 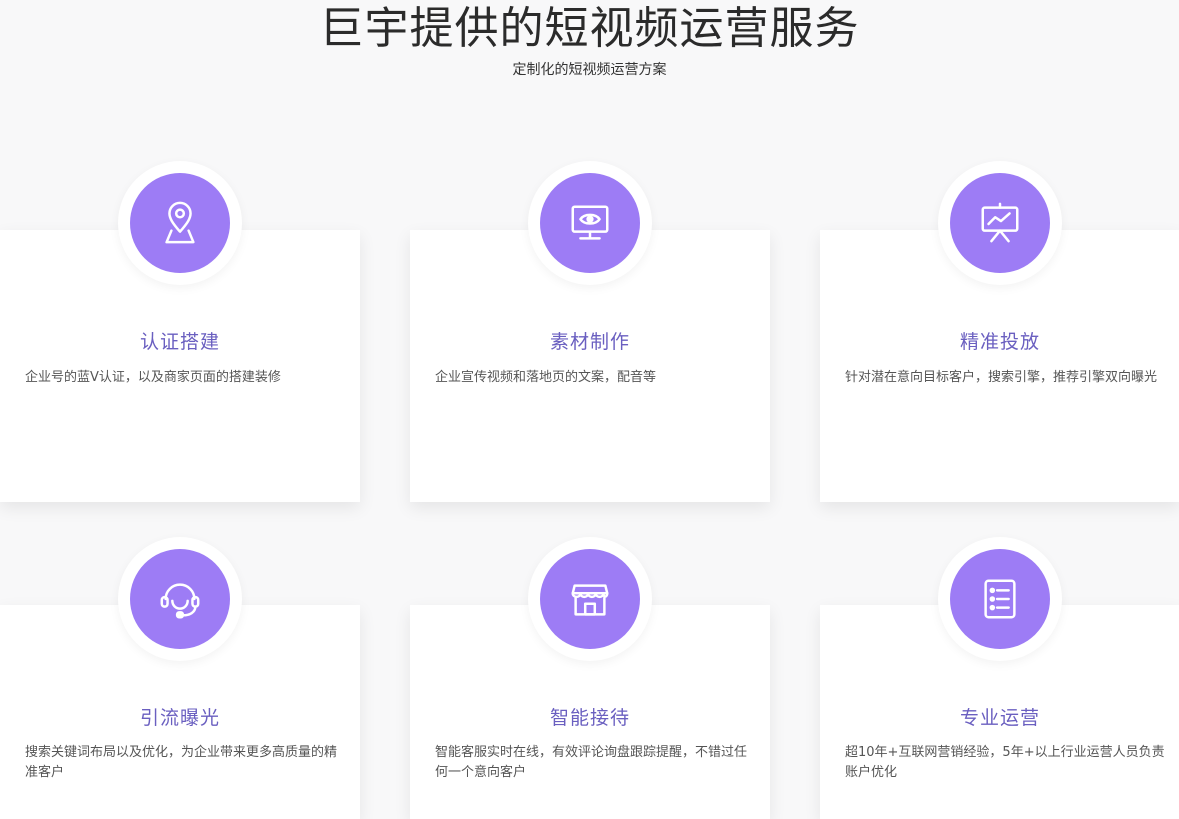 I want to click on service-title: 认证搭建, so click(x=179, y=342).